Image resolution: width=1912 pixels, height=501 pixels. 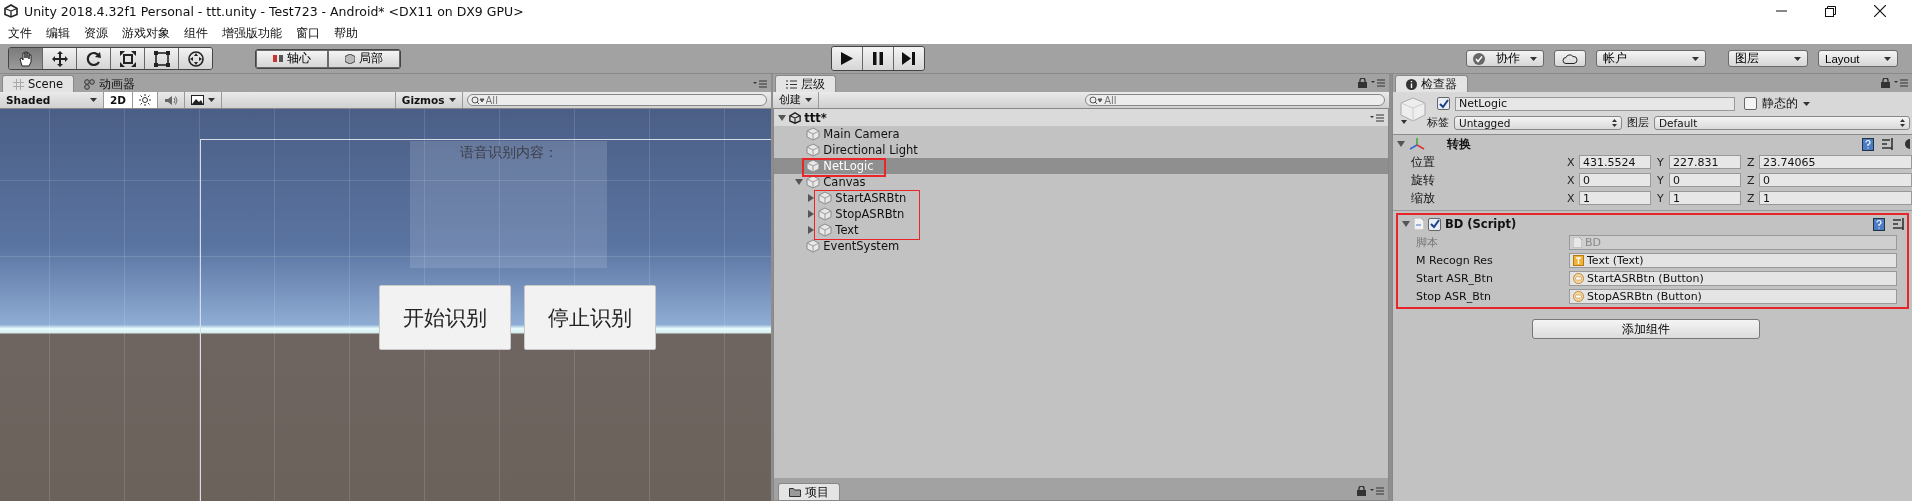 What do you see at coordinates (1423, 198) in the screenshot?
I see `property-label: 缩放` at bounding box center [1423, 198].